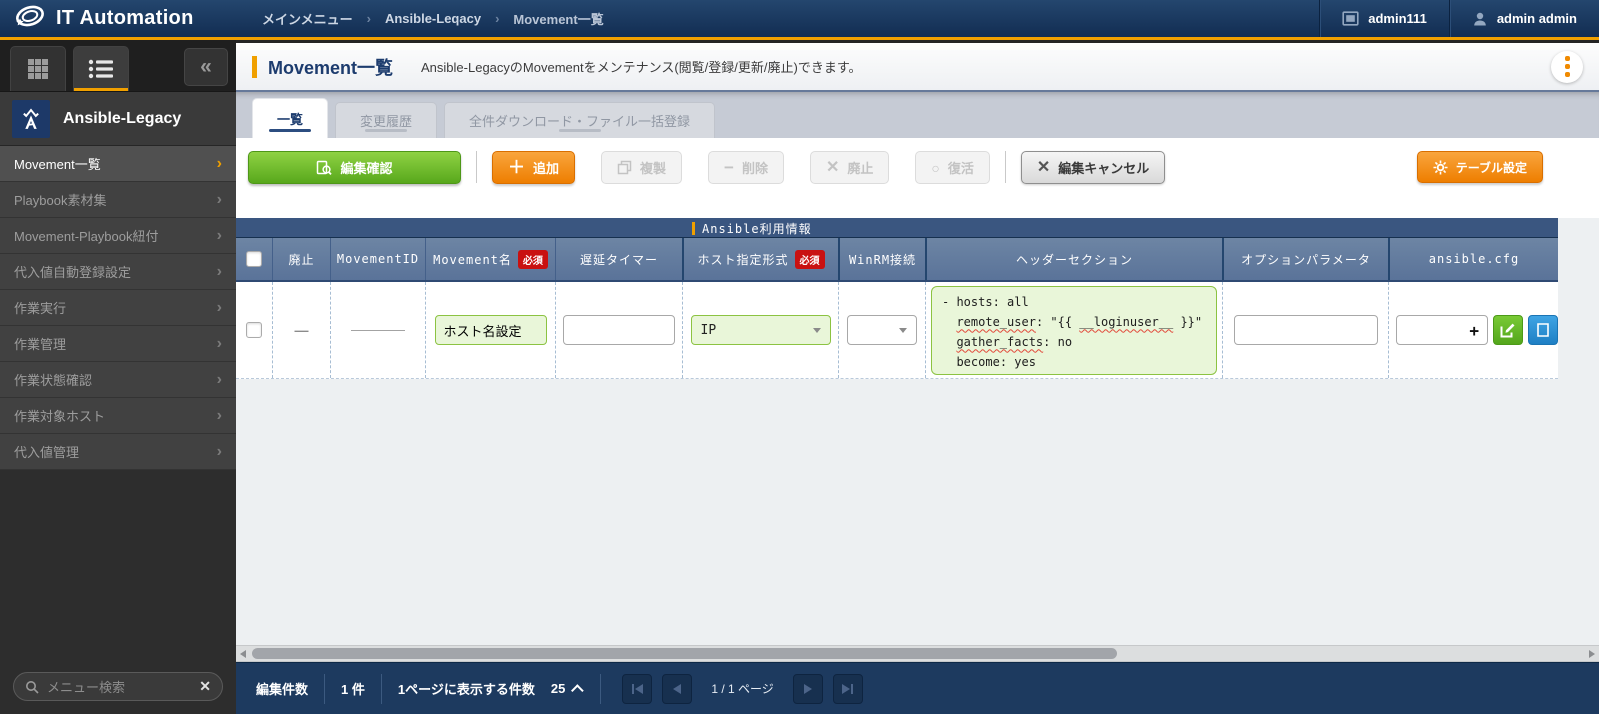  I want to click on sidebar-tab-grid, so click(38, 68).